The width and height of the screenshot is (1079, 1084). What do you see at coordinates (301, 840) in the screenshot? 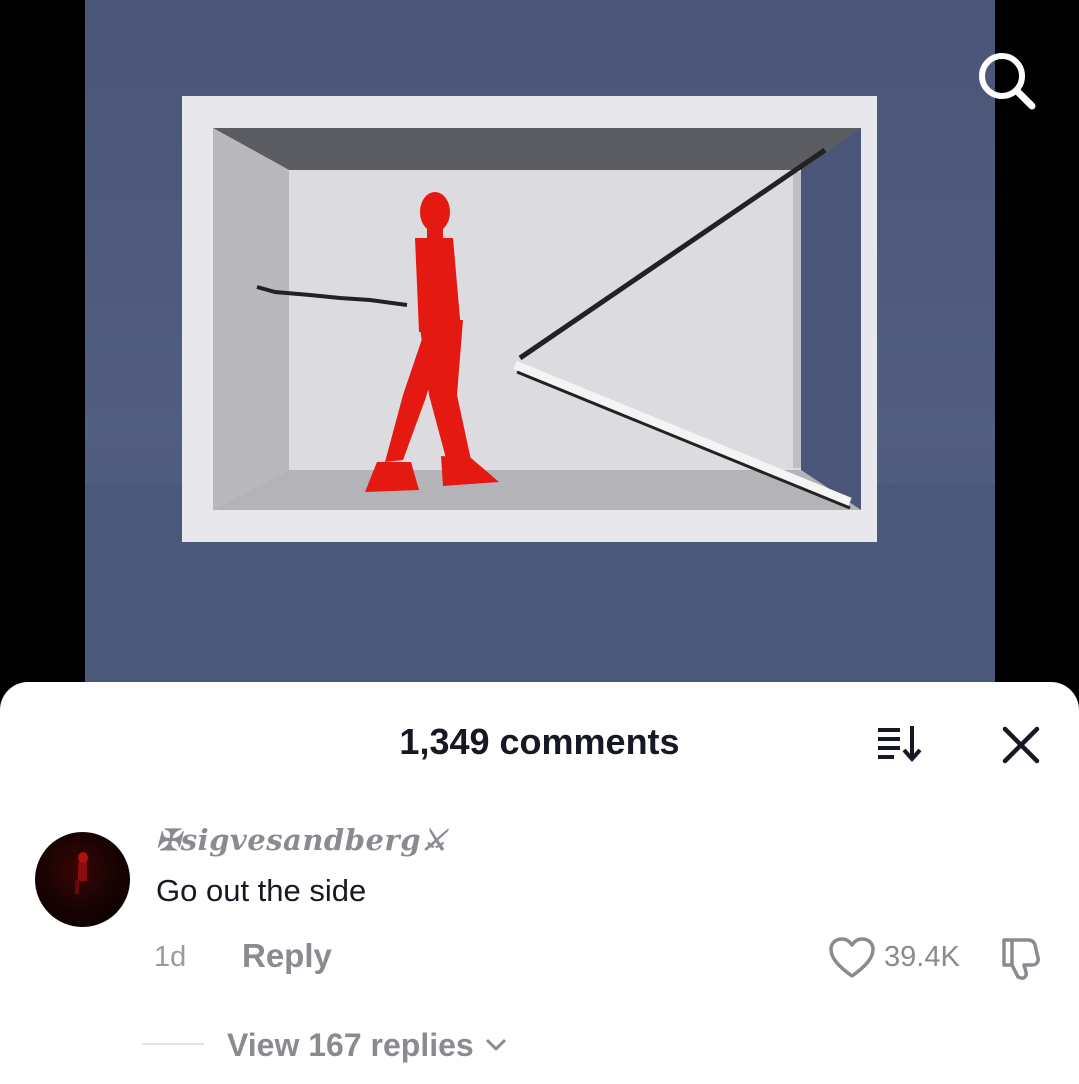
I see `comment-username: ✠sigvesandberg⚔` at bounding box center [301, 840].